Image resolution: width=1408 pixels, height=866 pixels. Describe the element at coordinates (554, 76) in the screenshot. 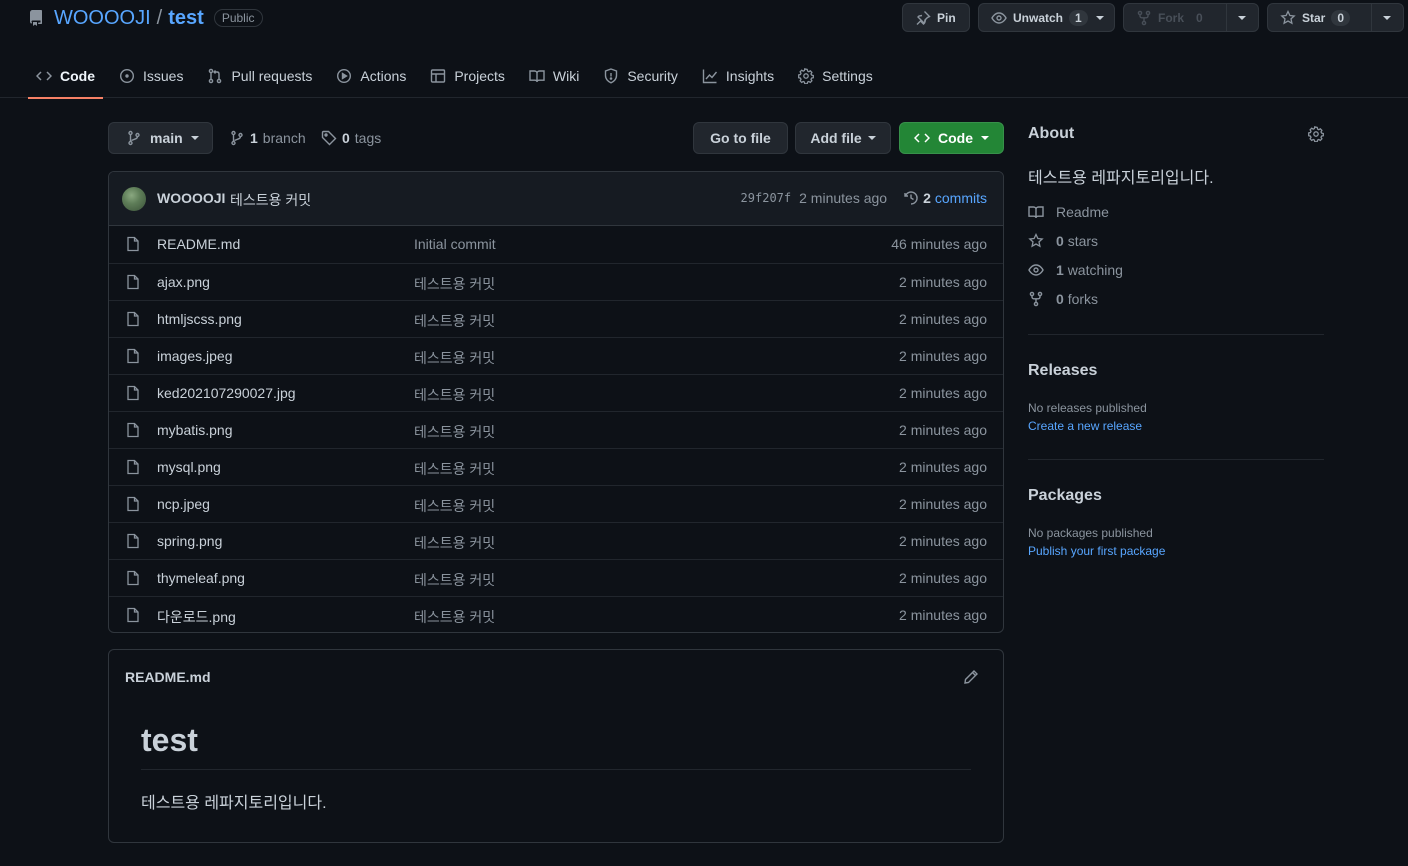

I see `tab-wiki: Wiki` at that location.